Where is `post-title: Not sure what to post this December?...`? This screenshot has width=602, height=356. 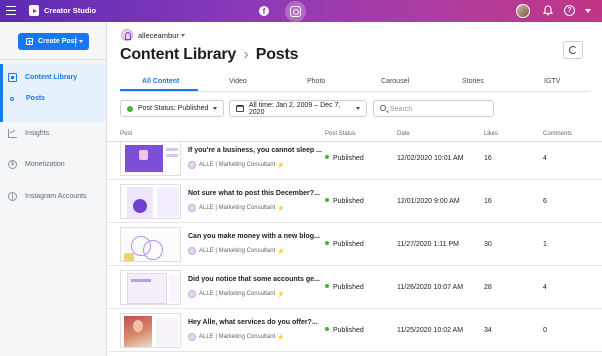
post-title: Not sure what to post this December?... is located at coordinates (254, 193).